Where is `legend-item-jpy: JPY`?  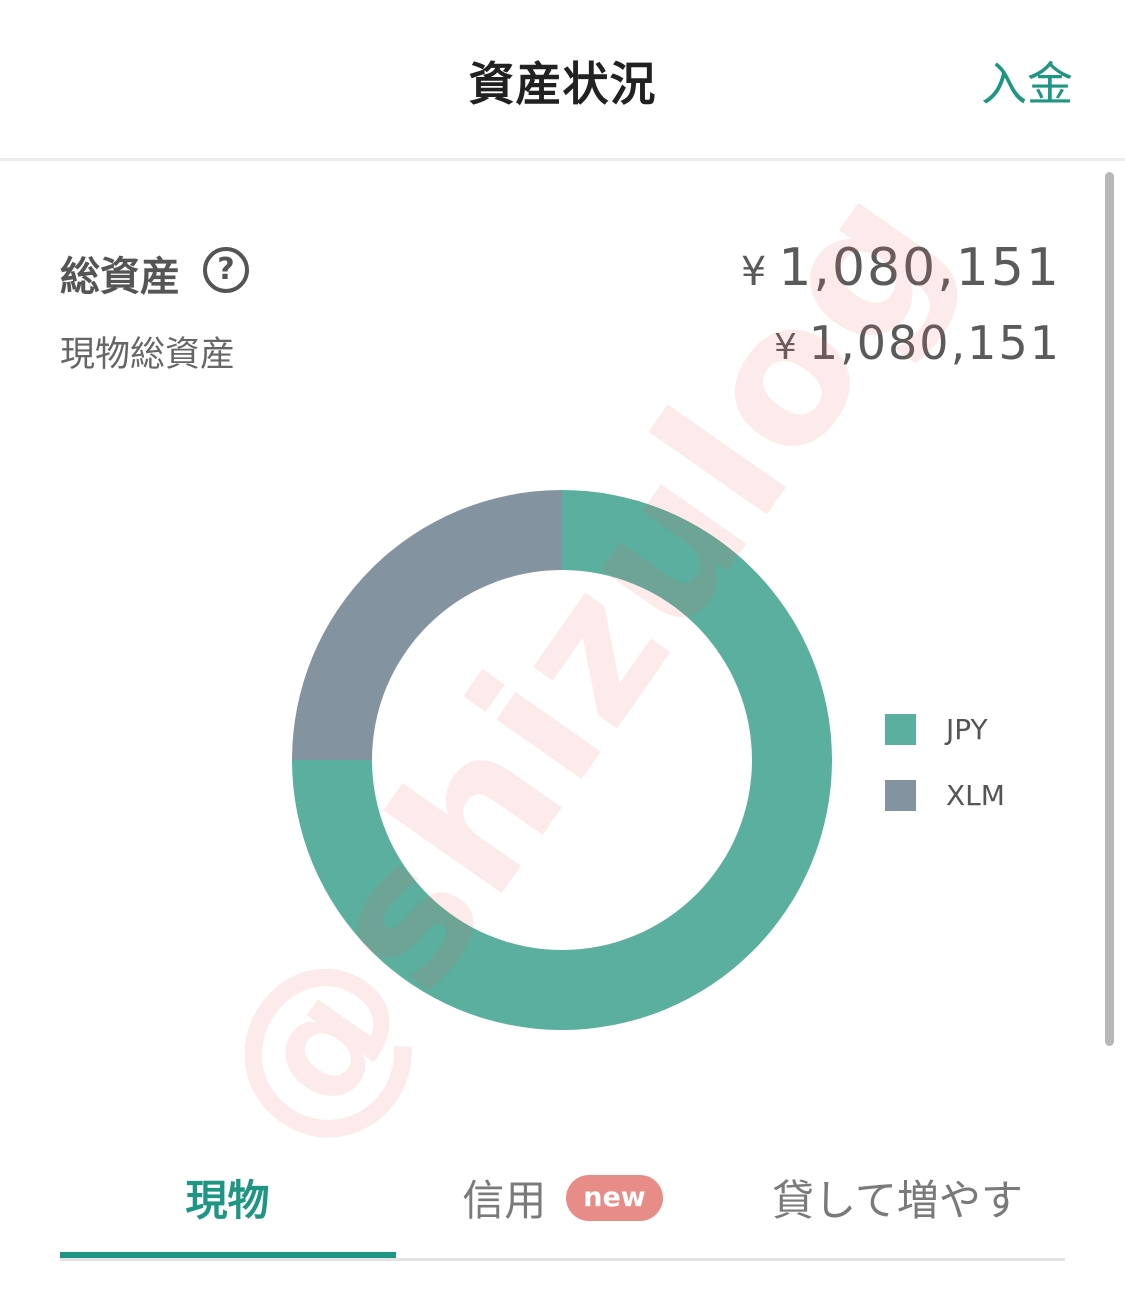
legend-item-jpy: JPY is located at coordinates (945, 729).